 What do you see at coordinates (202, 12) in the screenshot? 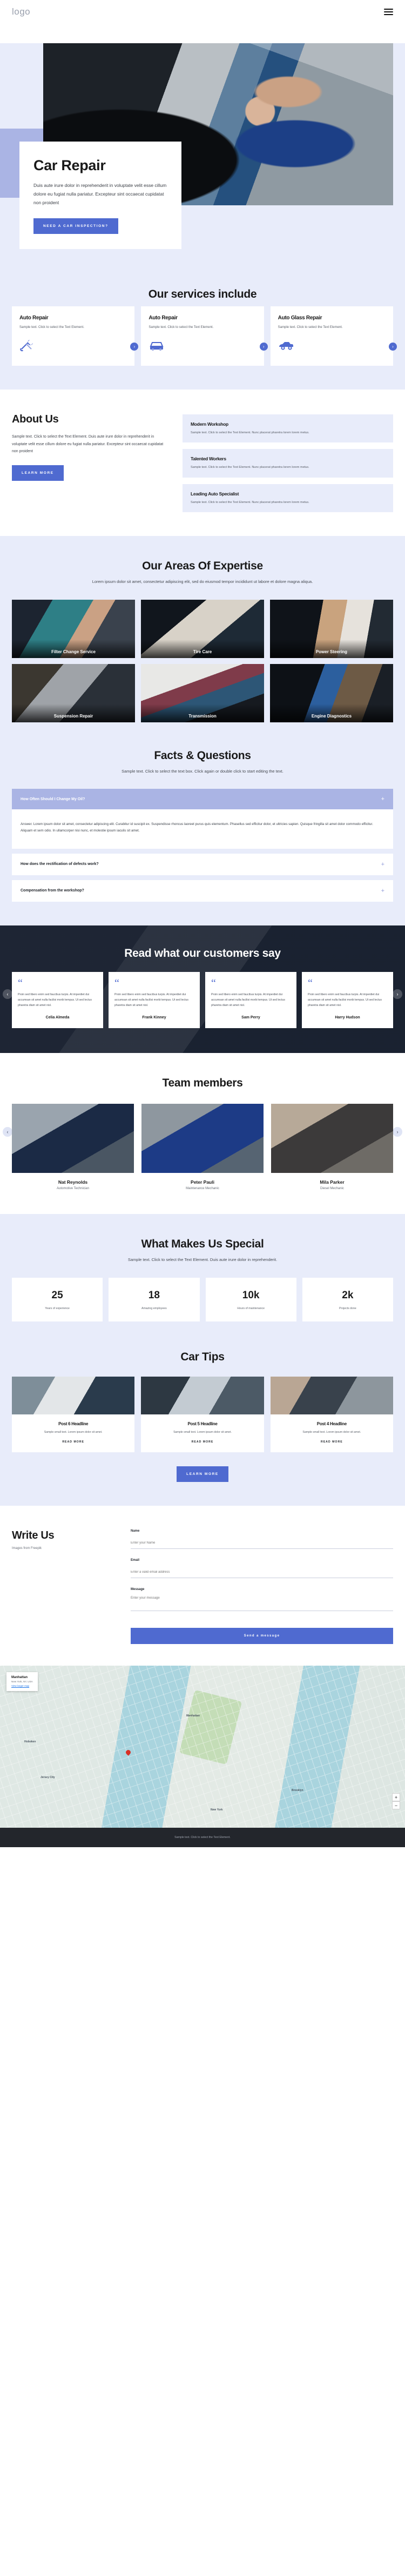
I see `site-header: logo` at bounding box center [202, 12].